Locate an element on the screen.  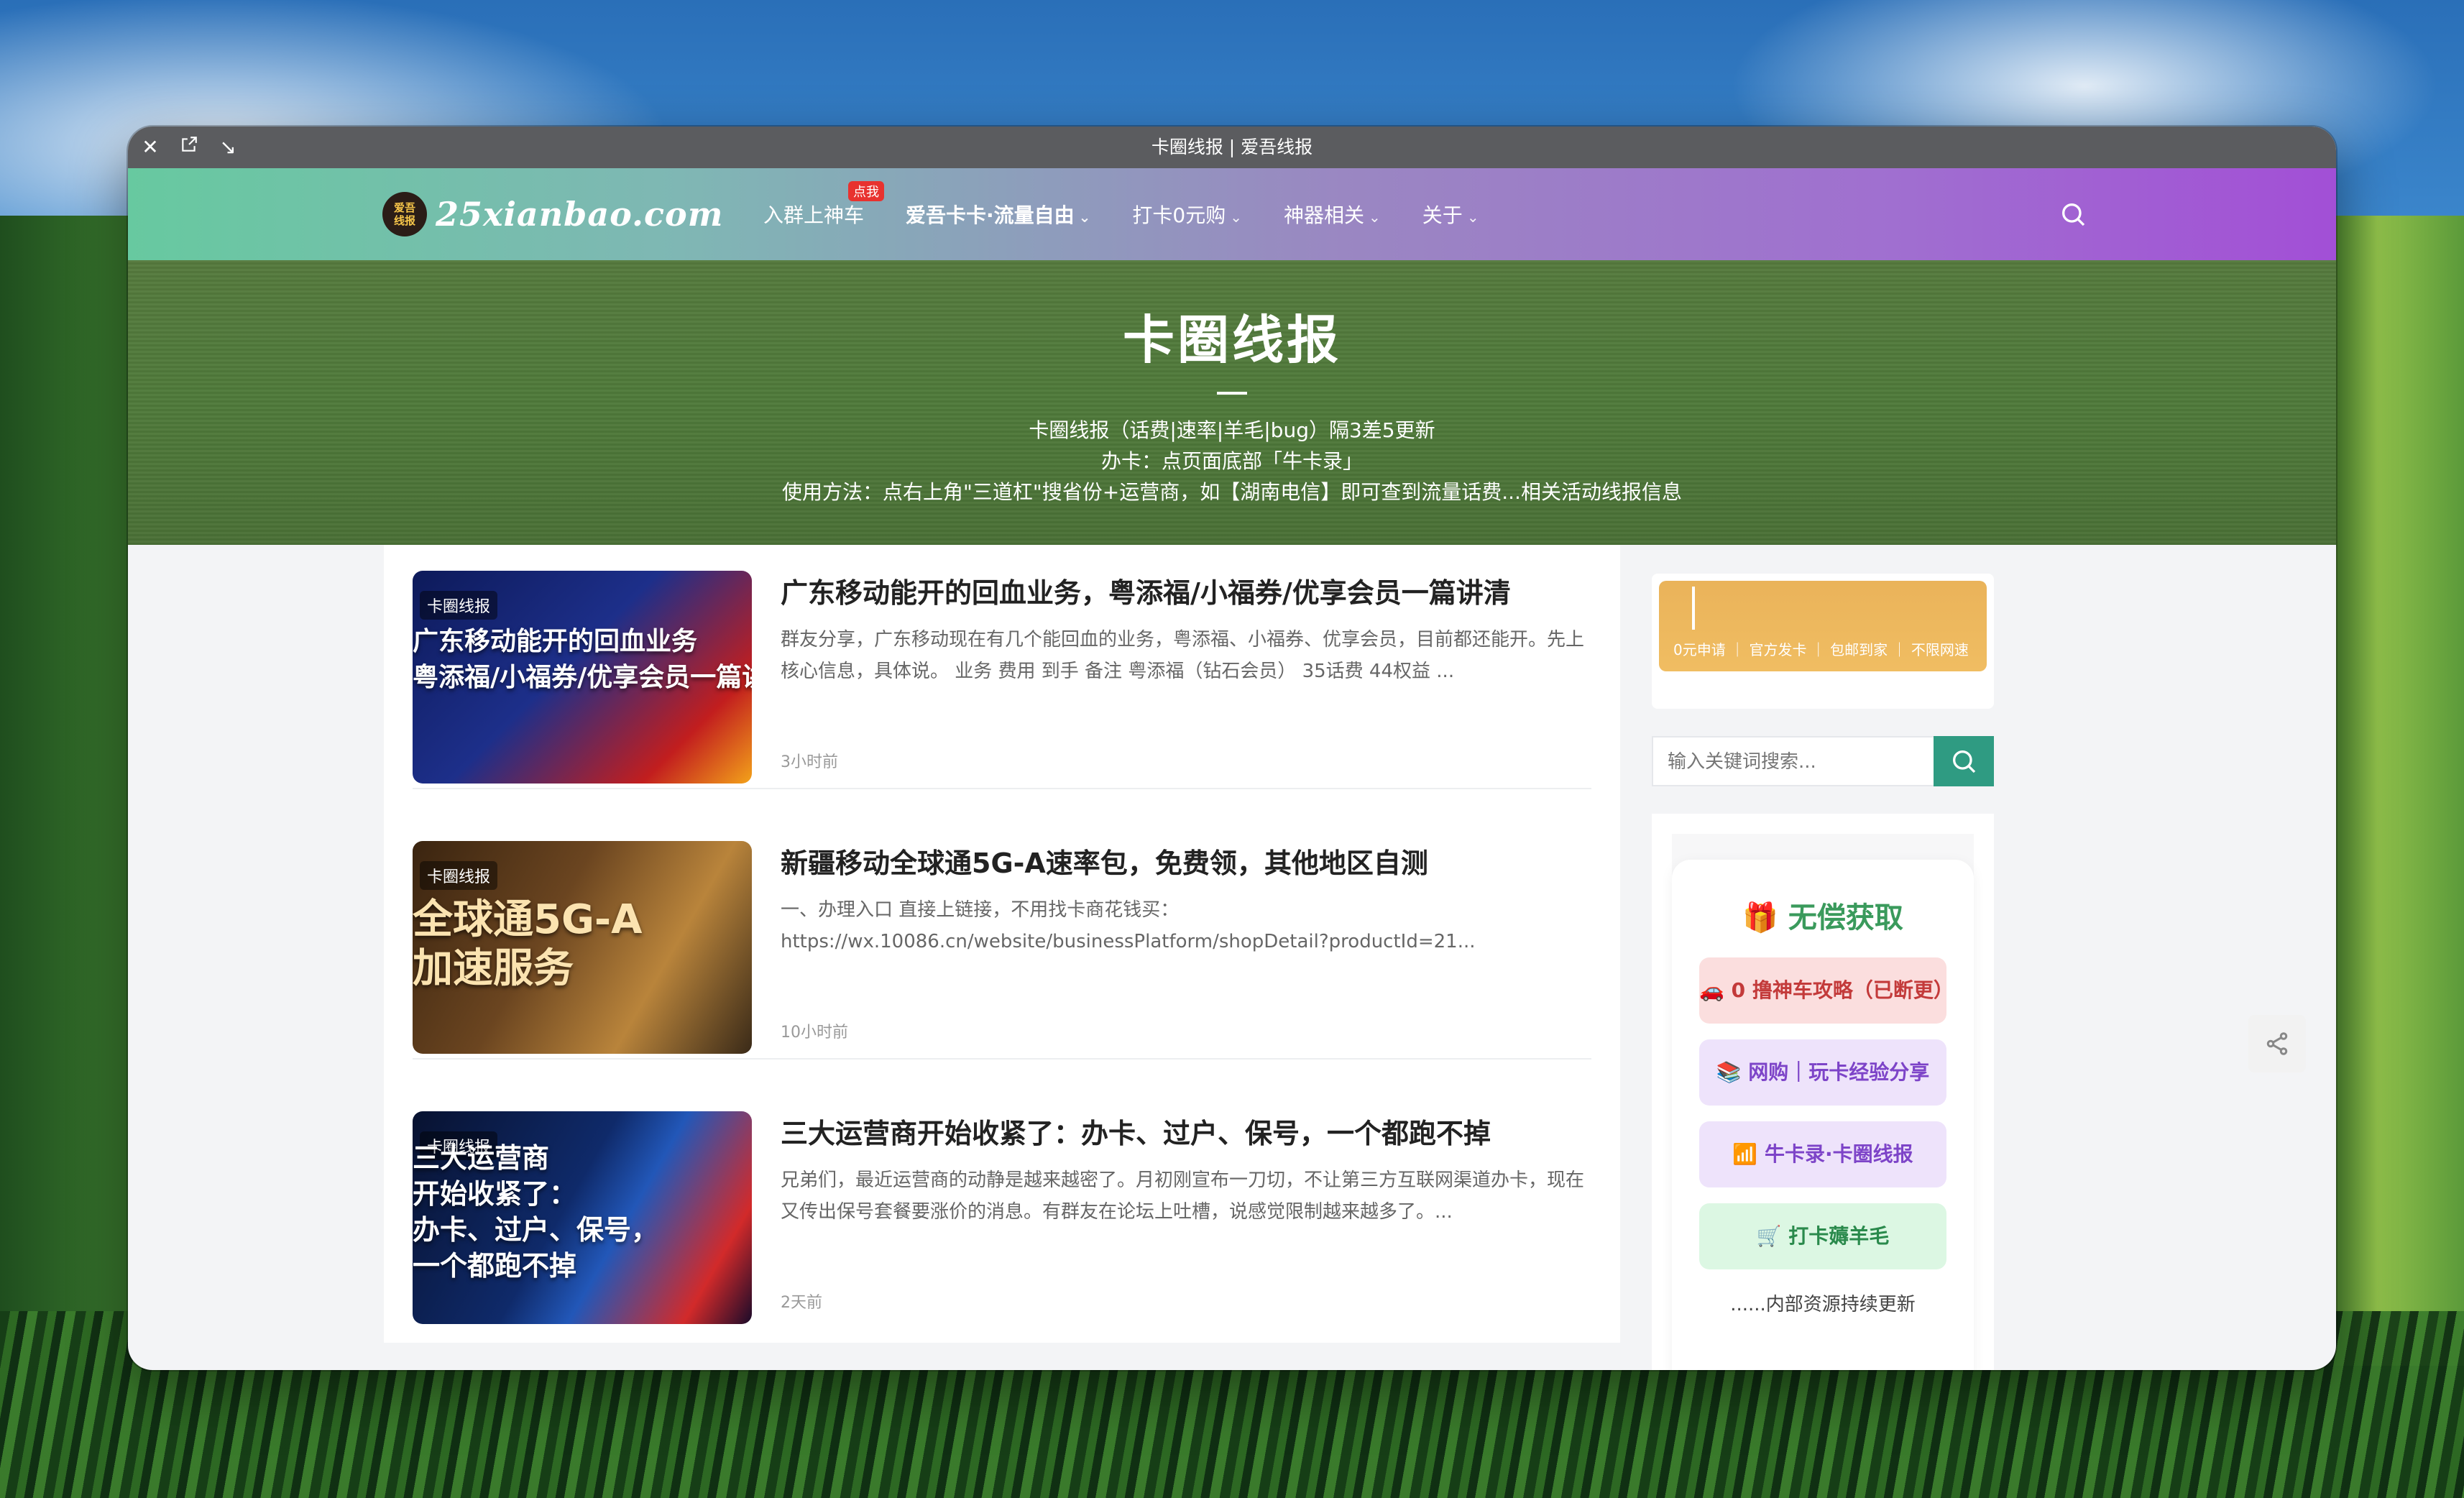
search-button is located at coordinates (1964, 761).